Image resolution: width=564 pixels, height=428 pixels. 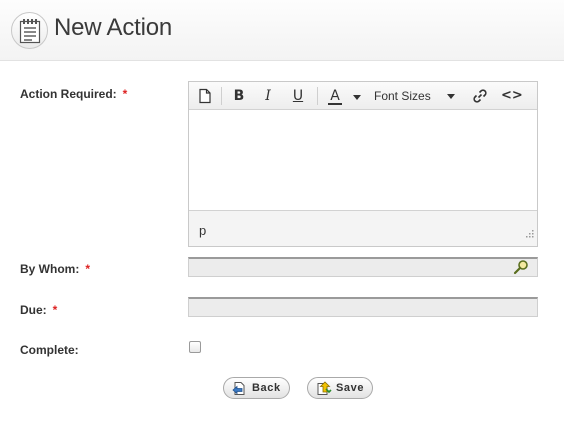 What do you see at coordinates (536, 269) in the screenshot?
I see `magnifier-lookup-icon` at bounding box center [536, 269].